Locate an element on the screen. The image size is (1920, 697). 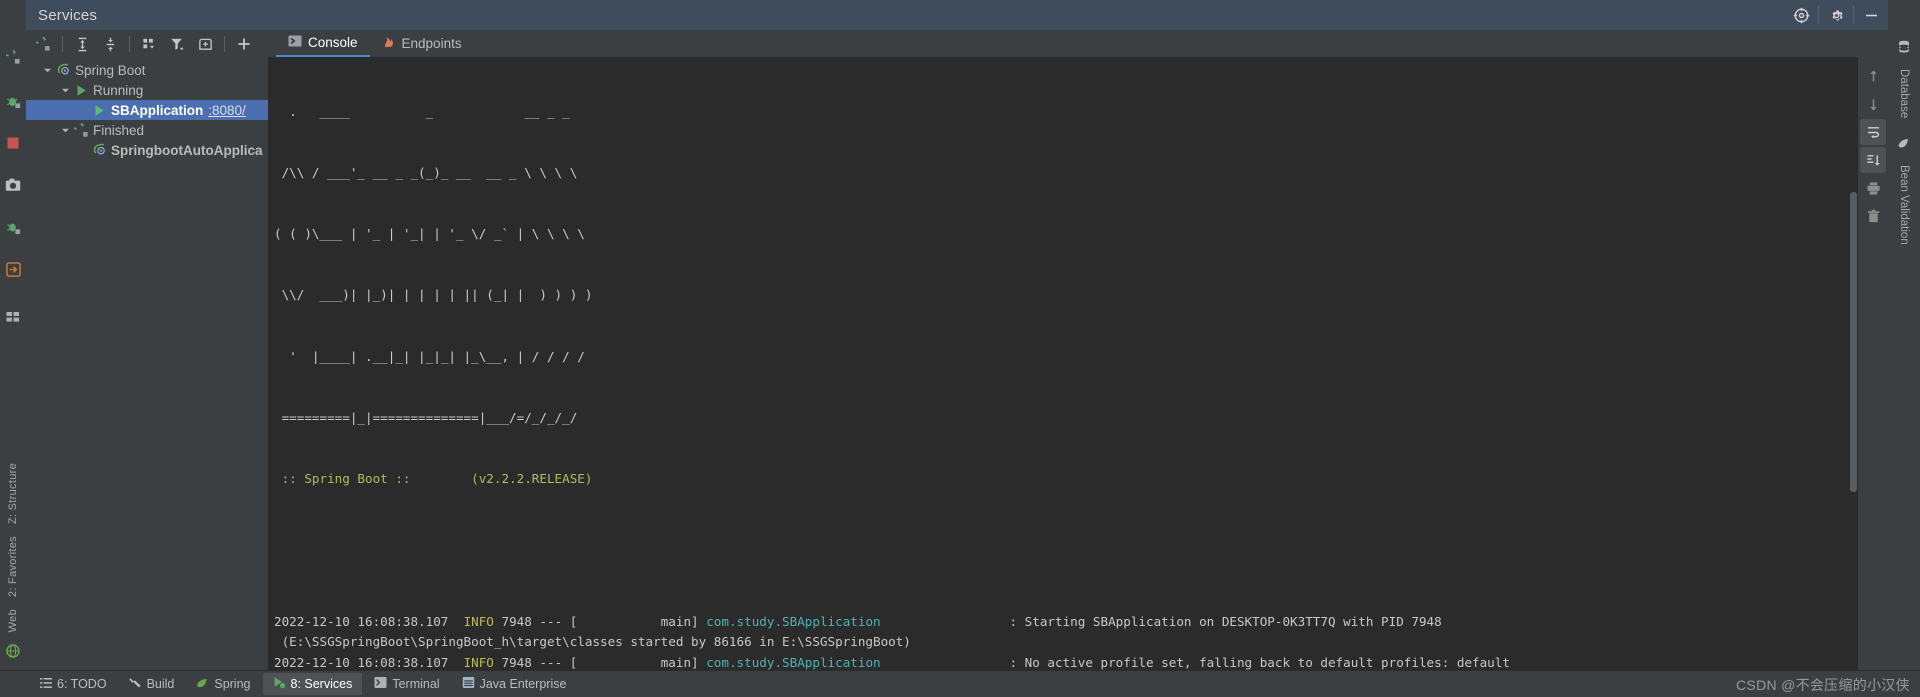
minimize-icon is located at coordinates (1871, 15).